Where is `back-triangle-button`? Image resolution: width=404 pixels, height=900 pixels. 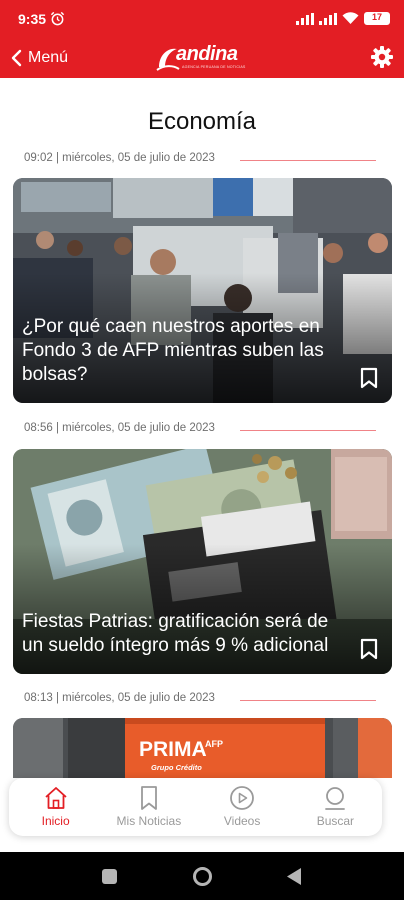 back-triangle-button is located at coordinates (294, 876).